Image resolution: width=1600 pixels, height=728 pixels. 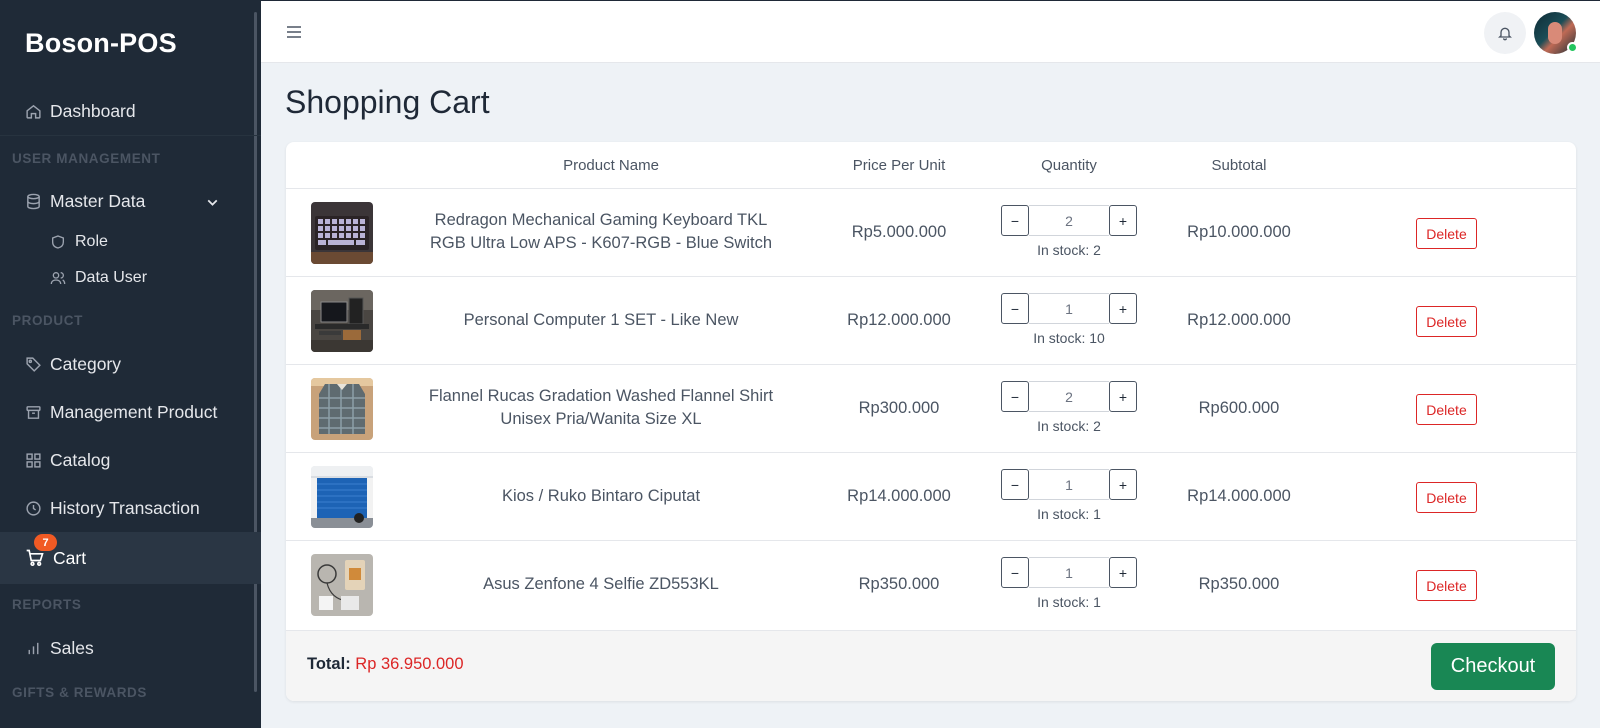 What do you see at coordinates (130, 460) in the screenshot?
I see `sidebar-item-catalog: Catalog` at bounding box center [130, 460].